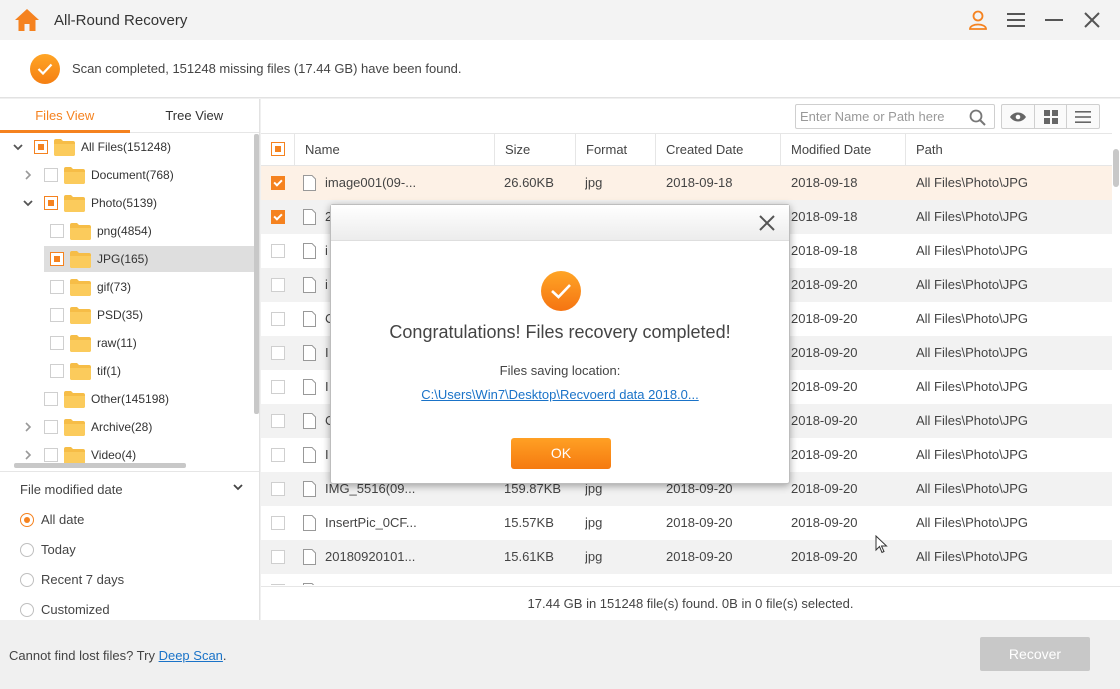  Describe the element at coordinates (149, 231) in the screenshot. I see `tree-item: png(4854)` at that location.